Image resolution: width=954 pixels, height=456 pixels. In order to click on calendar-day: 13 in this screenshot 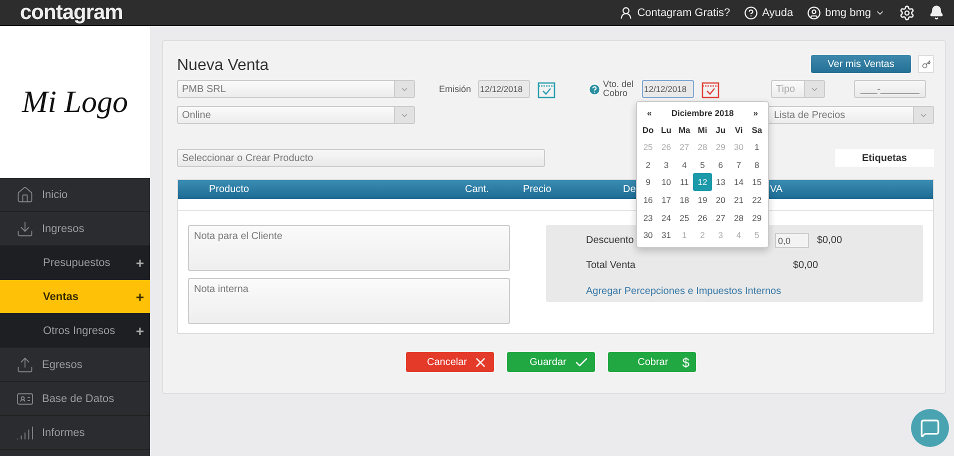, I will do `click(721, 182)`.